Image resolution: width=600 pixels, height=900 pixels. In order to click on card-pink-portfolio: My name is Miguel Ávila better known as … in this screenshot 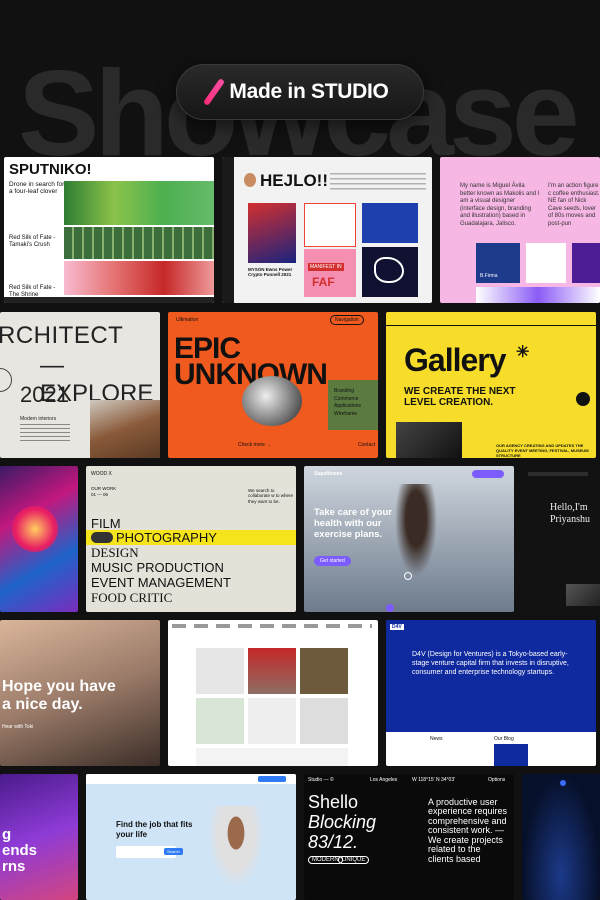, I will do `click(520, 230)`.